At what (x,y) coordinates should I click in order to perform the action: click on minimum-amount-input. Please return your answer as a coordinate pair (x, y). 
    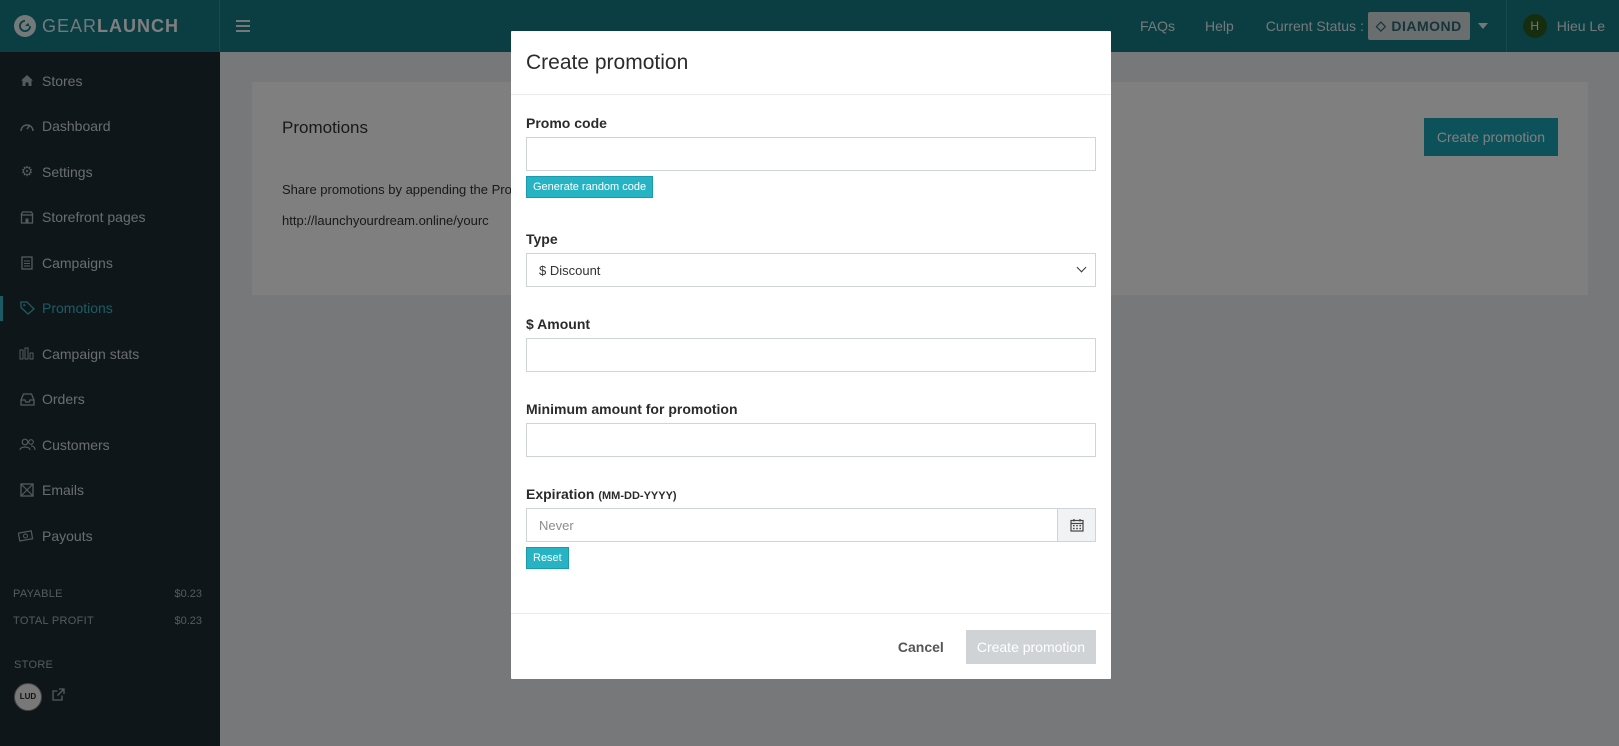
    Looking at the image, I should click on (811, 440).